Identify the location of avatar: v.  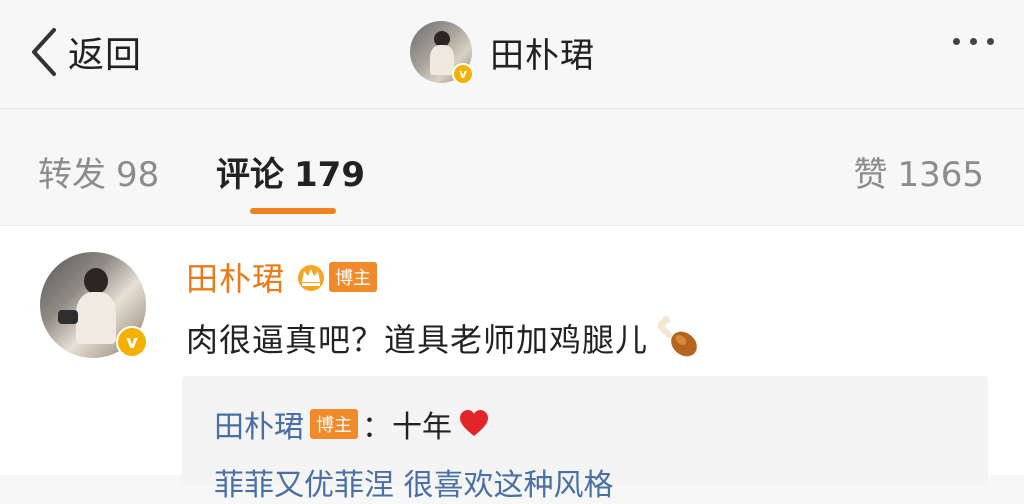
(442, 53).